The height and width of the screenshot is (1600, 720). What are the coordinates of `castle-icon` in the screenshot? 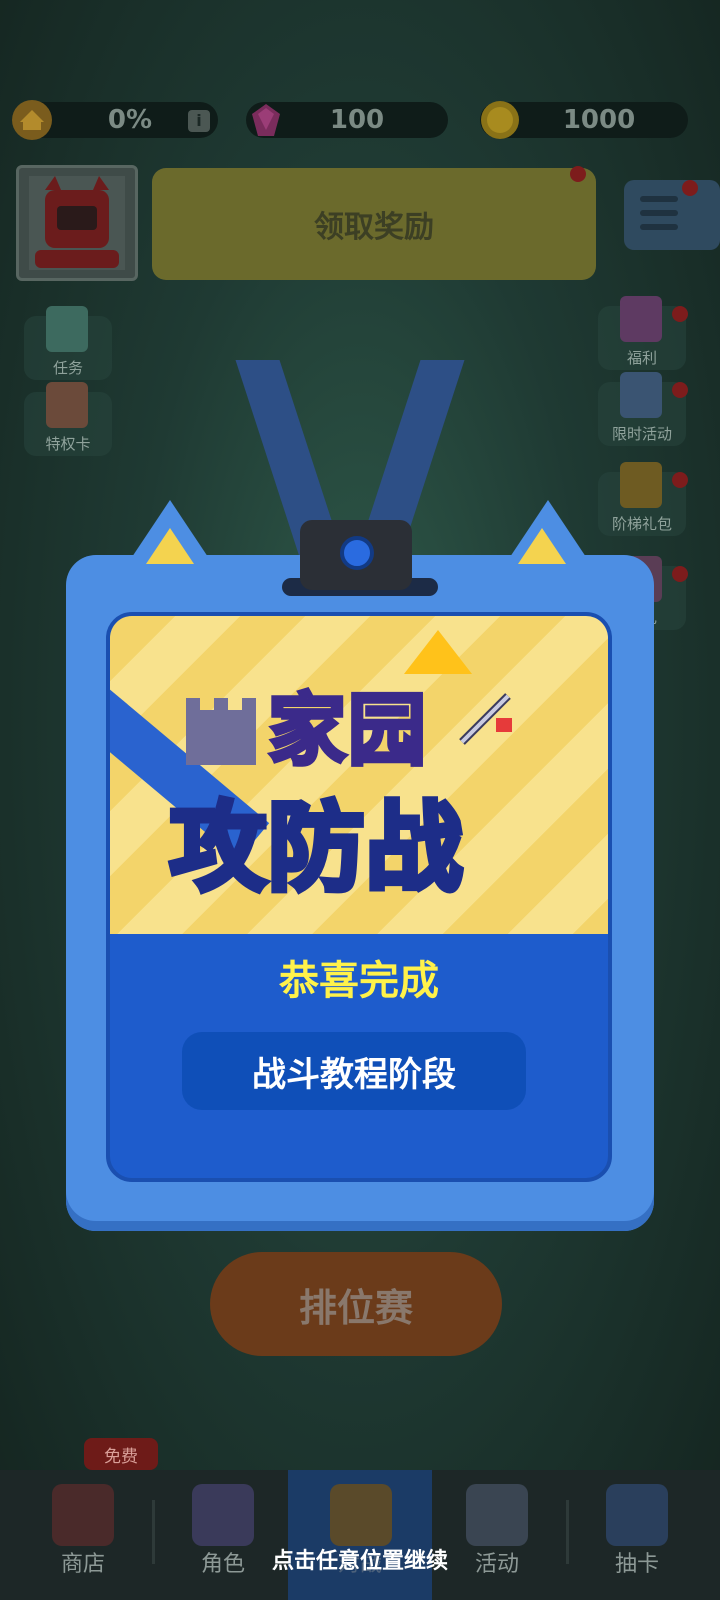 It's located at (221, 731).